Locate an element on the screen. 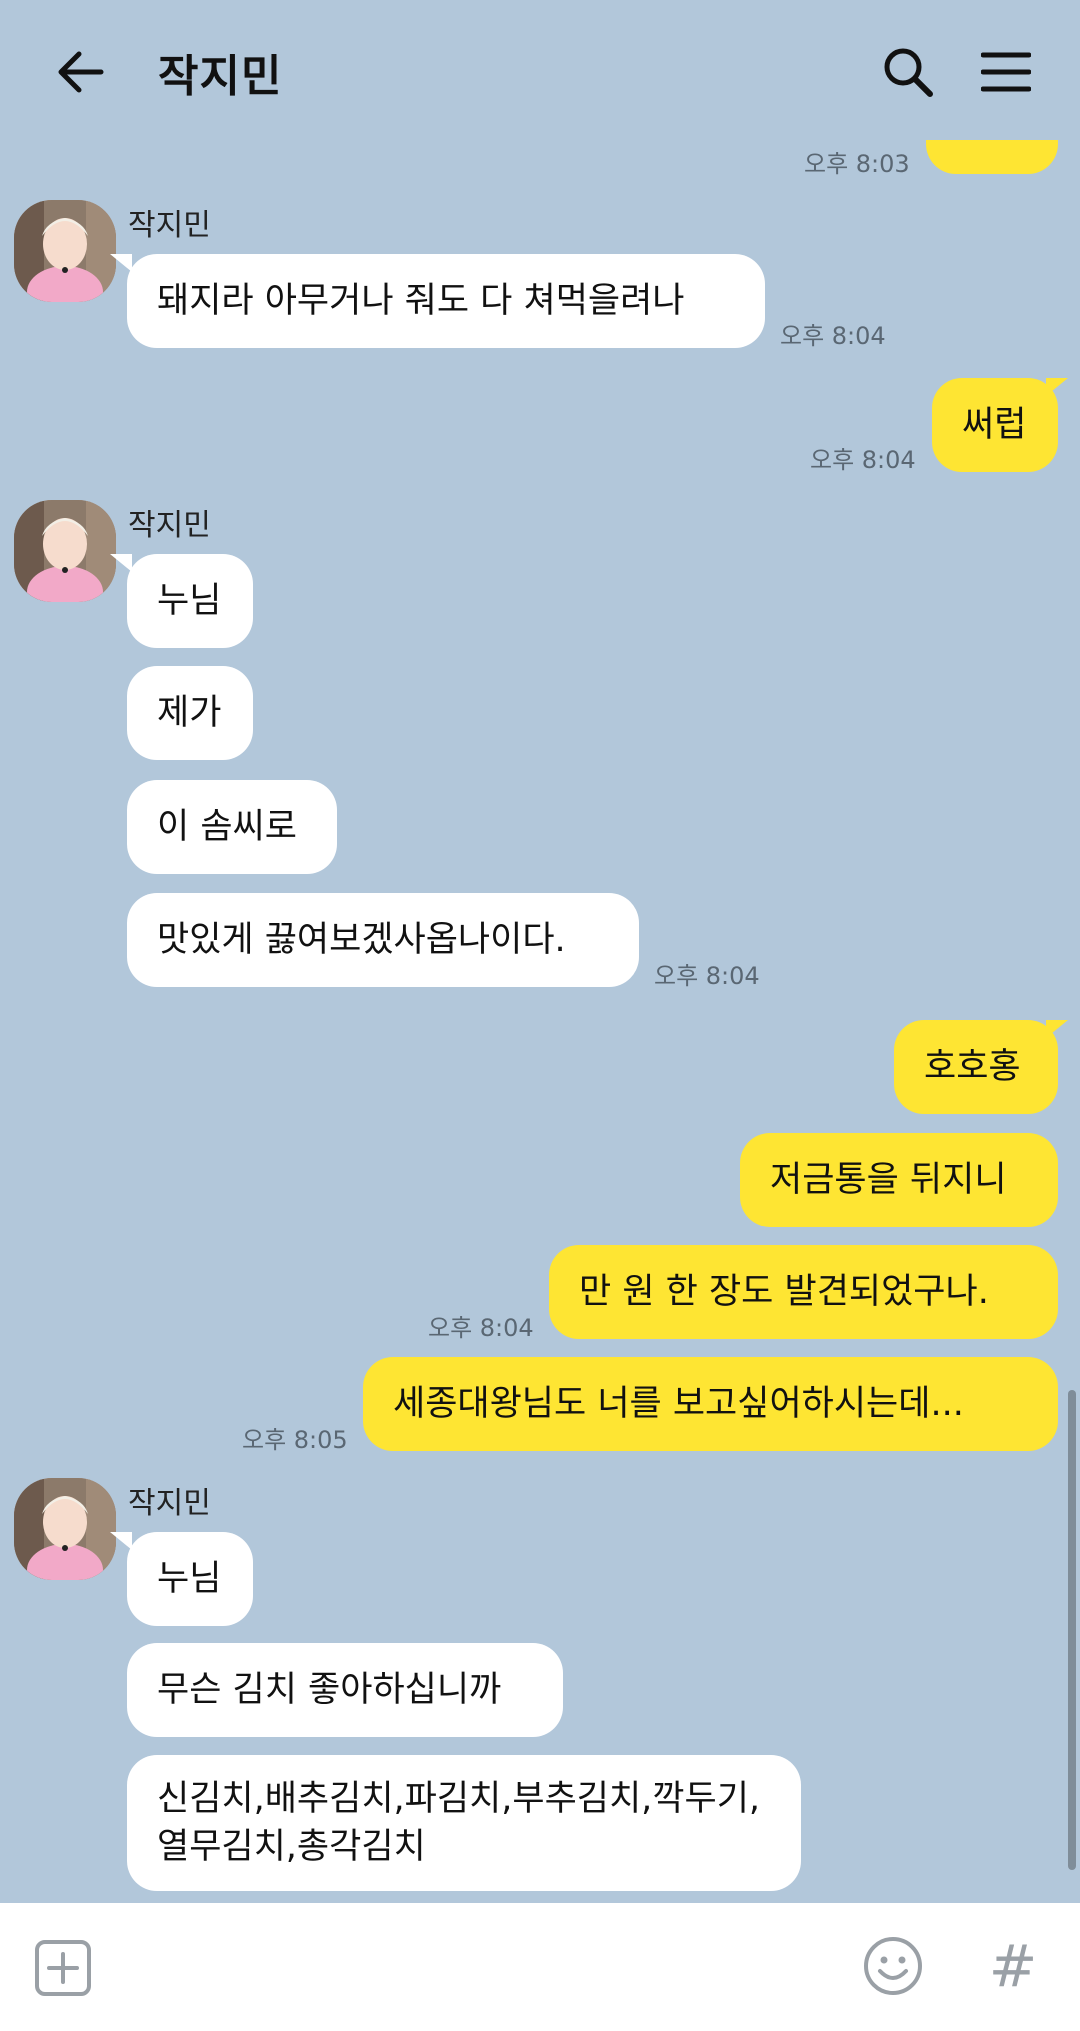 This screenshot has height=2031, width=1080. back-button is located at coordinates (80, 72).